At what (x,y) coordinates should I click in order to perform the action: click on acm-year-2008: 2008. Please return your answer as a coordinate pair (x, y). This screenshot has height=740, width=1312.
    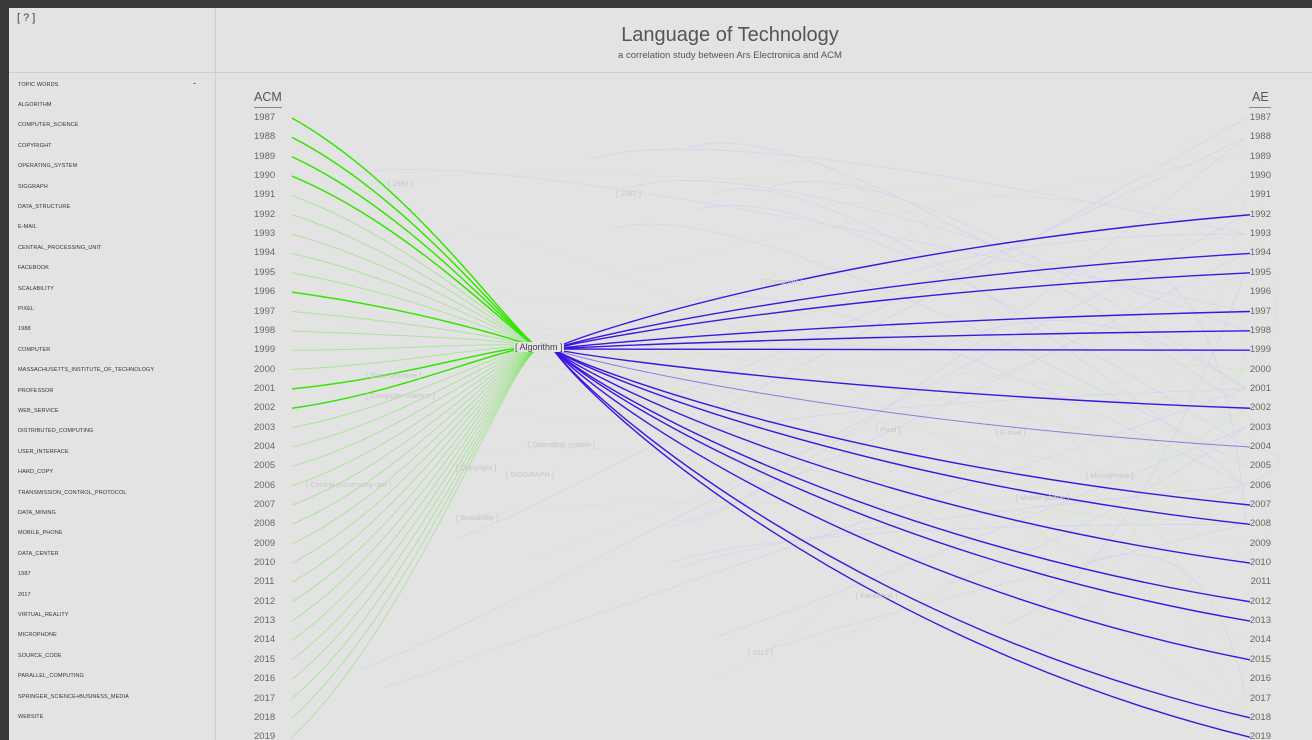
    Looking at the image, I should click on (269, 523).